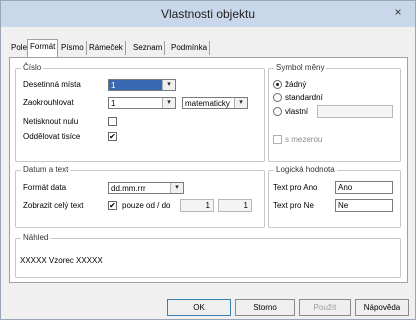 Image resolution: width=416 pixels, height=322 pixels. I want to click on window-title: Vlastnosti objektu, so click(208, 14).